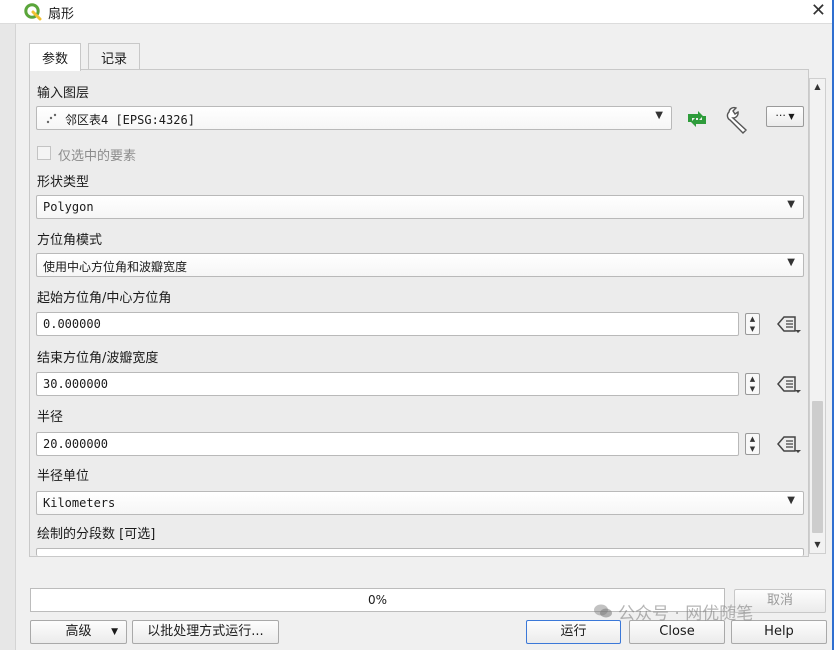  I want to click on advanced-label: 高级, so click(78, 631).